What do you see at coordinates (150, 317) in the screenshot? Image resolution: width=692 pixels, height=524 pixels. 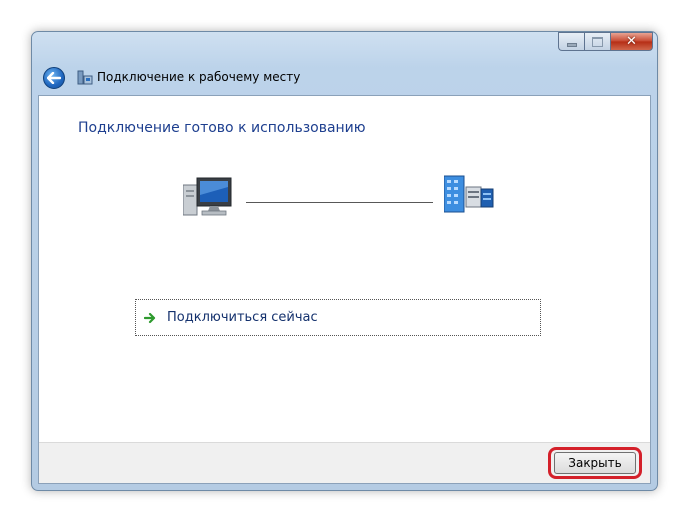 I see `green-arrow-icon` at bounding box center [150, 317].